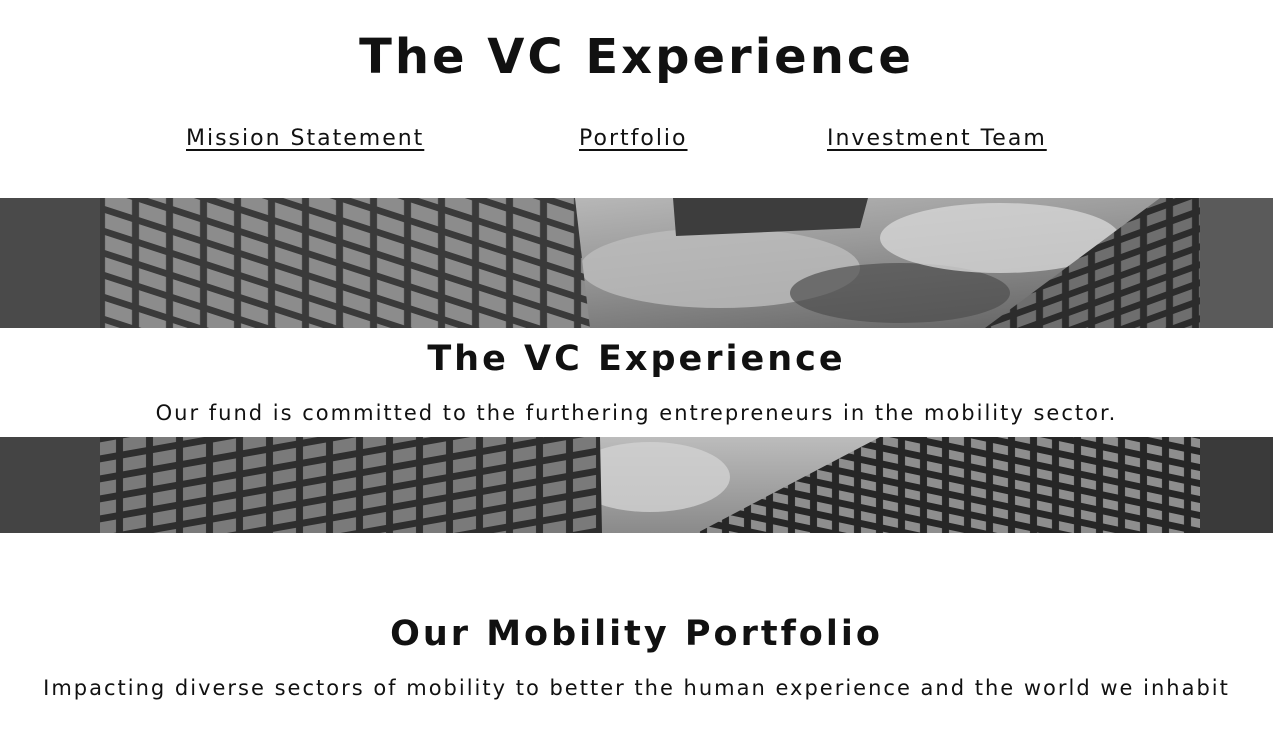 The image size is (1273, 750). I want to click on nav-link-portfolio: Portfolio, so click(633, 139).